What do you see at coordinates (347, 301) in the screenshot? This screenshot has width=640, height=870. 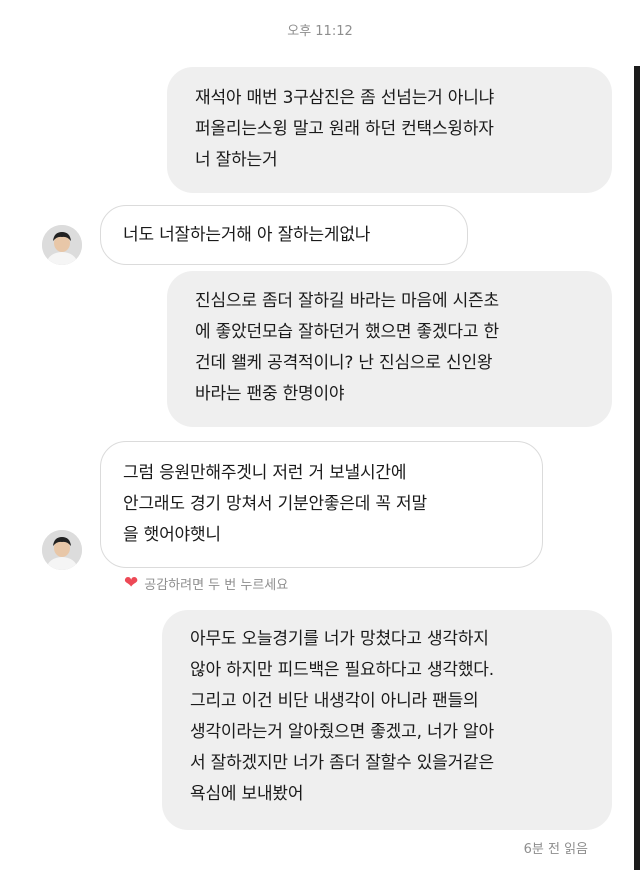 I see `message-line: 진심으로 좀더 잘하길 바라는 마음에 시즌초` at bounding box center [347, 301].